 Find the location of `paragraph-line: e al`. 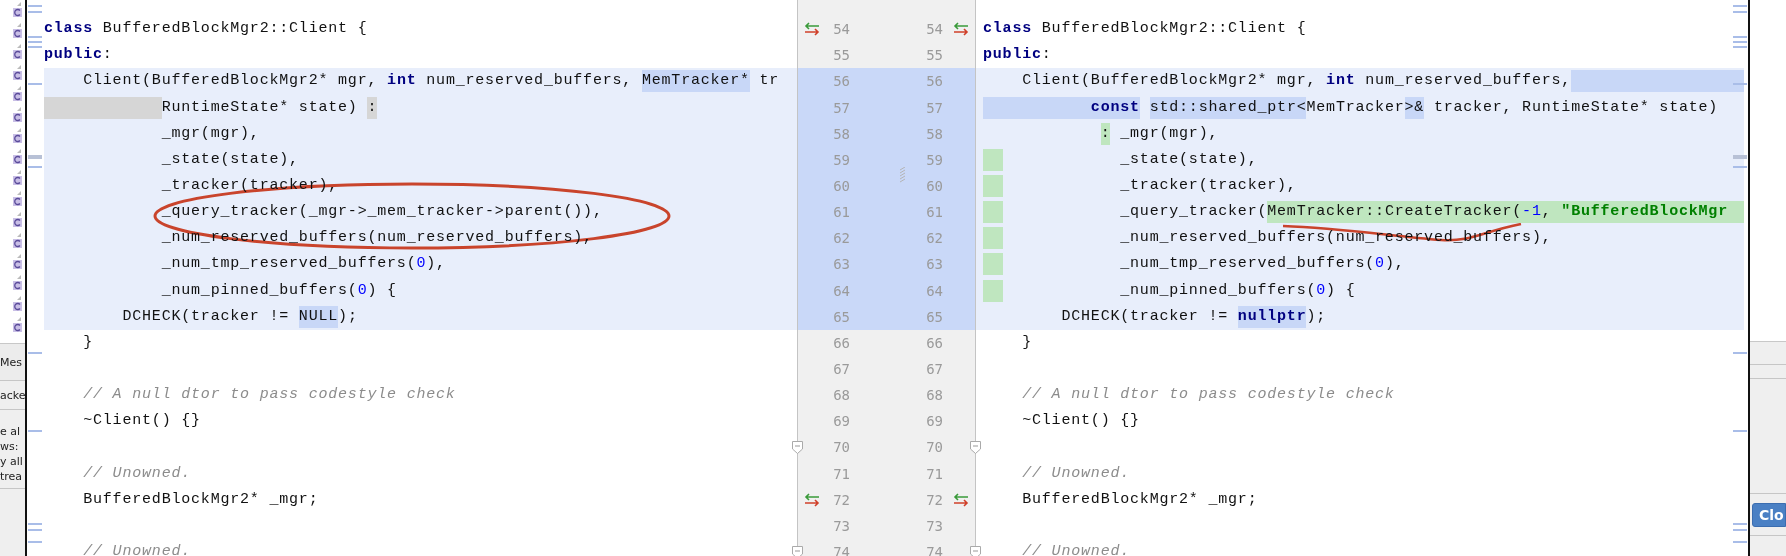

paragraph-line: e al is located at coordinates (11, 431).